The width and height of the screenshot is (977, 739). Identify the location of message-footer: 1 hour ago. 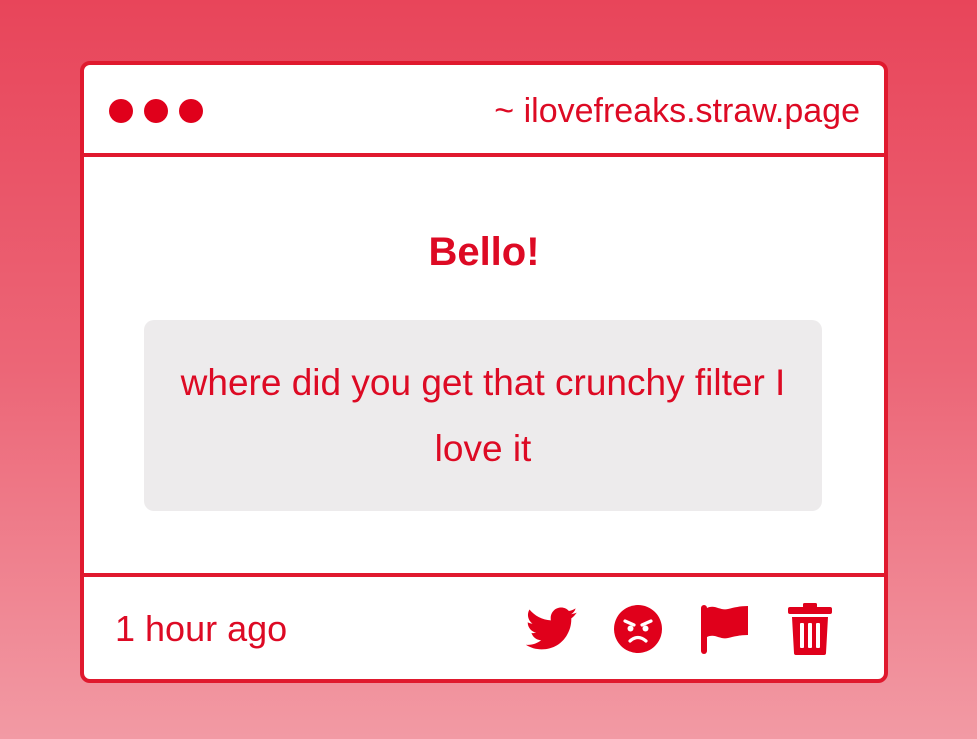
(484, 626).